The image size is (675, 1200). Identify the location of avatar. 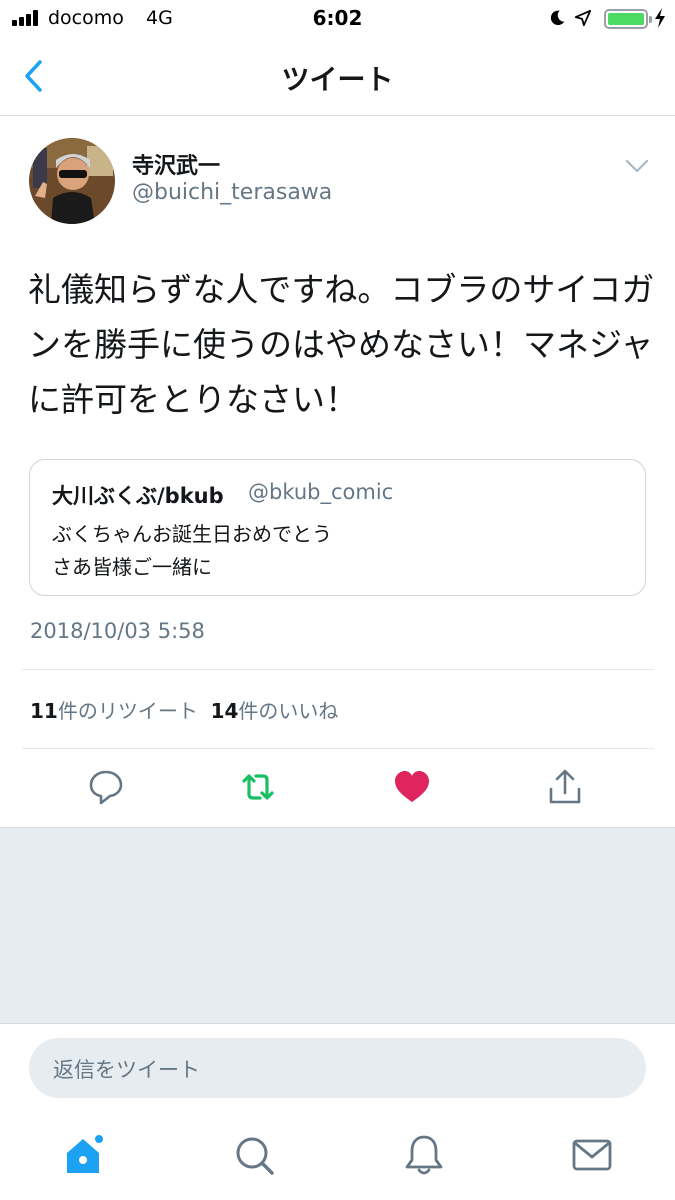
(72, 181).